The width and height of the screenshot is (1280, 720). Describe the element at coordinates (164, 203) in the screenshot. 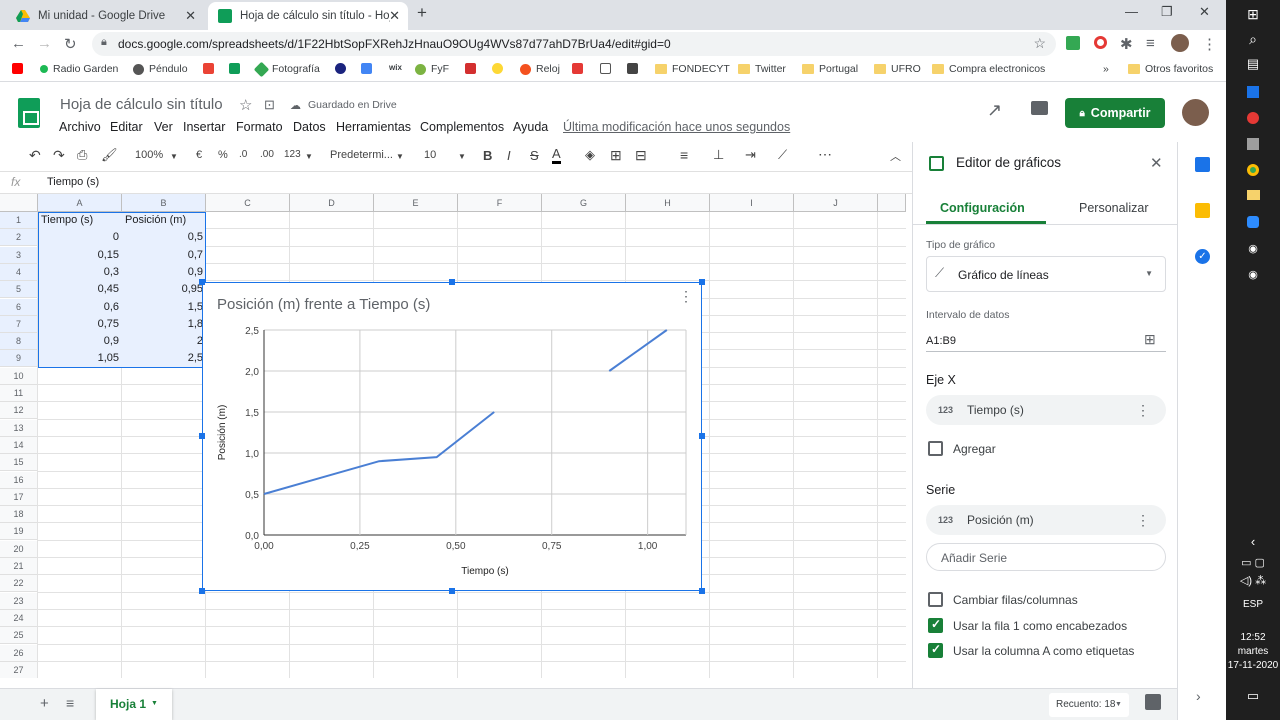

I see `column-header: B` at that location.